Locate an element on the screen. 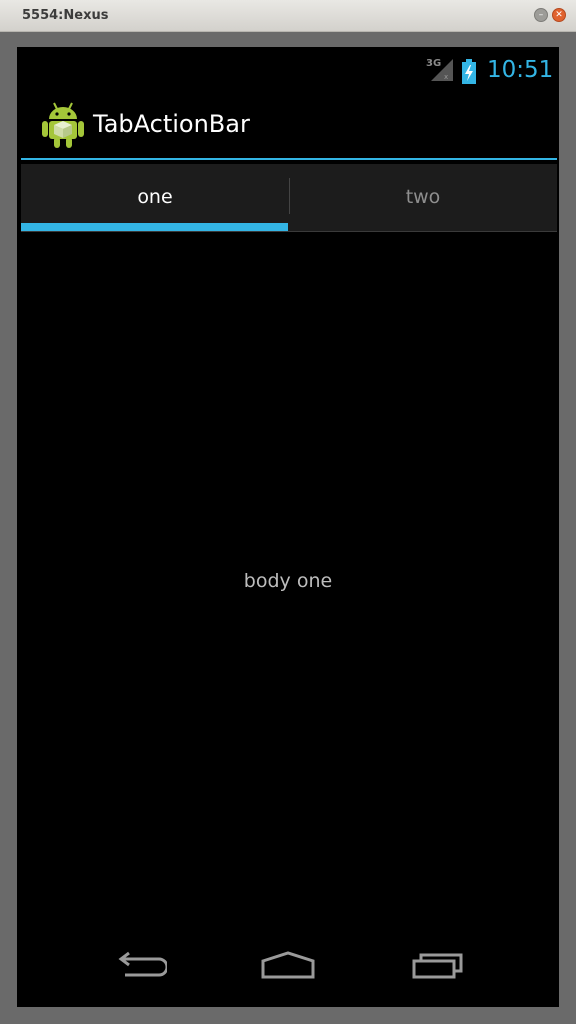  signal-icon: x is located at coordinates (442, 70).